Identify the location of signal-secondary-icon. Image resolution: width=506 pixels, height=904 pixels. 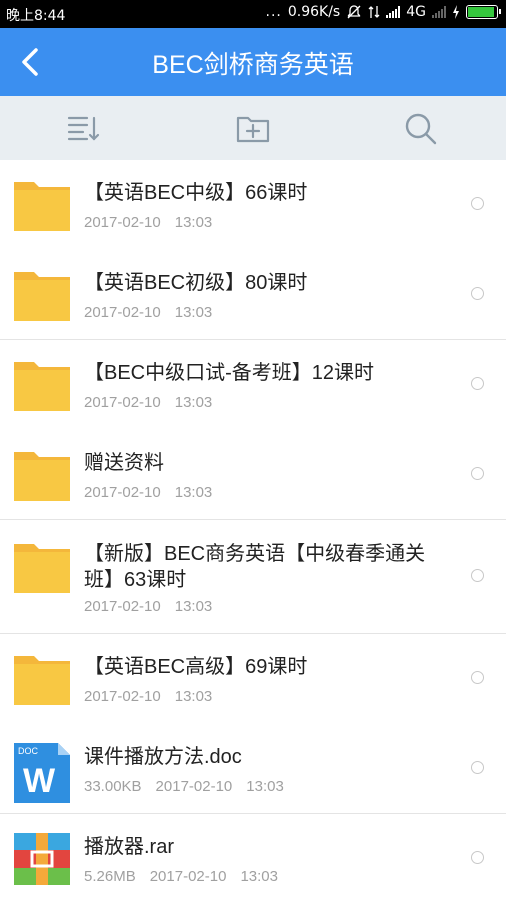
(439, 12).